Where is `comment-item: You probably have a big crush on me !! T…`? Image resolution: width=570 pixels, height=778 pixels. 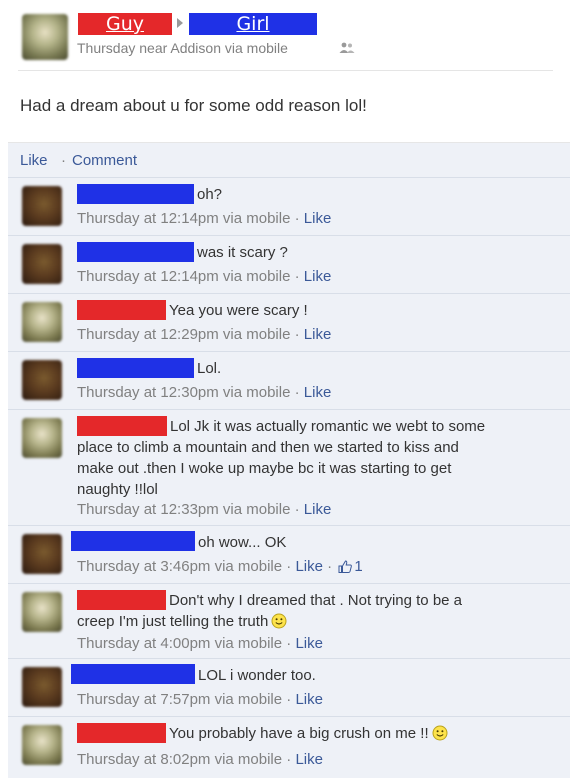 comment-item: You probably have a big crush on me !! T… is located at coordinates (289, 747).